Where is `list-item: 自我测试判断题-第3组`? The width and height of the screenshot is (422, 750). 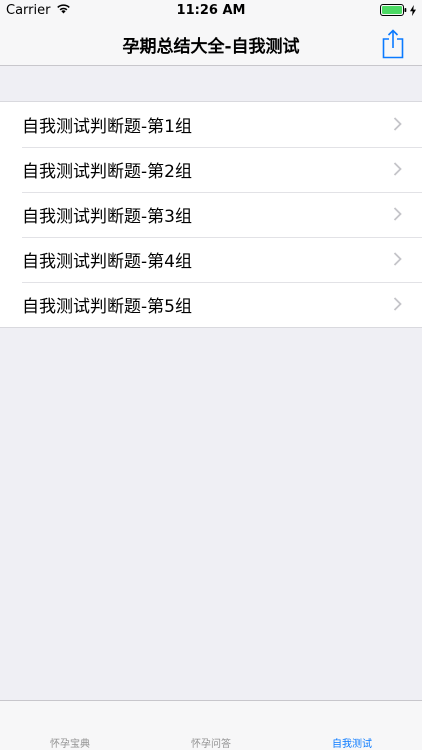 list-item: 自我测试判断题-第3组 is located at coordinates (211, 214).